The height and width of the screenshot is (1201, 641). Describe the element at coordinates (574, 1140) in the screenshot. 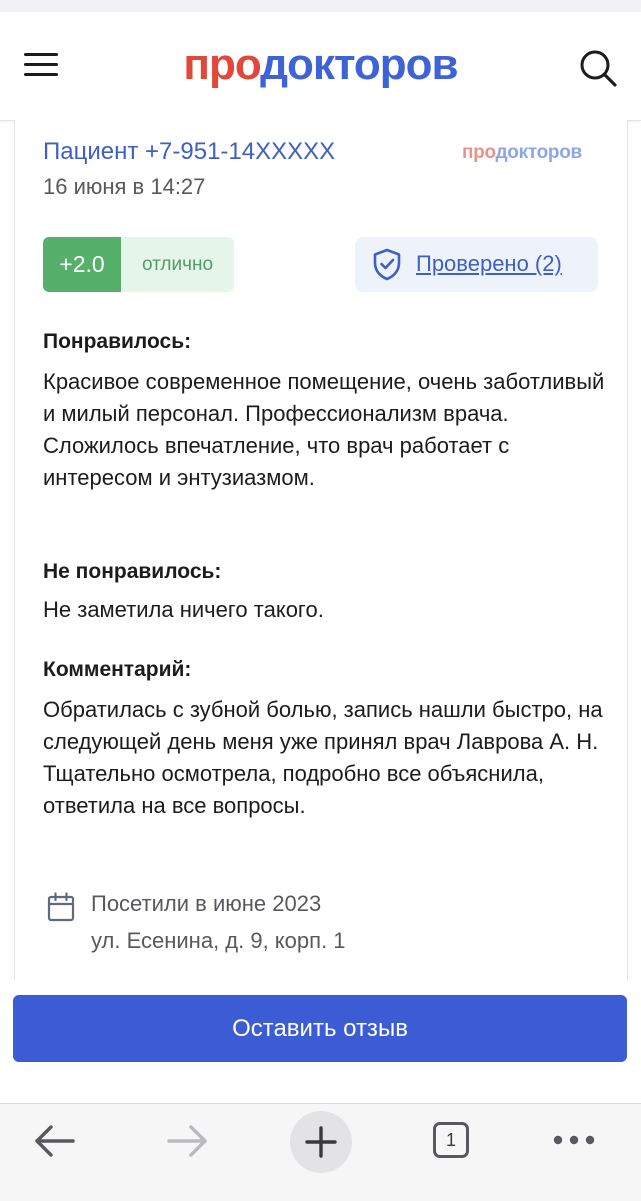

I see `more-icon` at that location.